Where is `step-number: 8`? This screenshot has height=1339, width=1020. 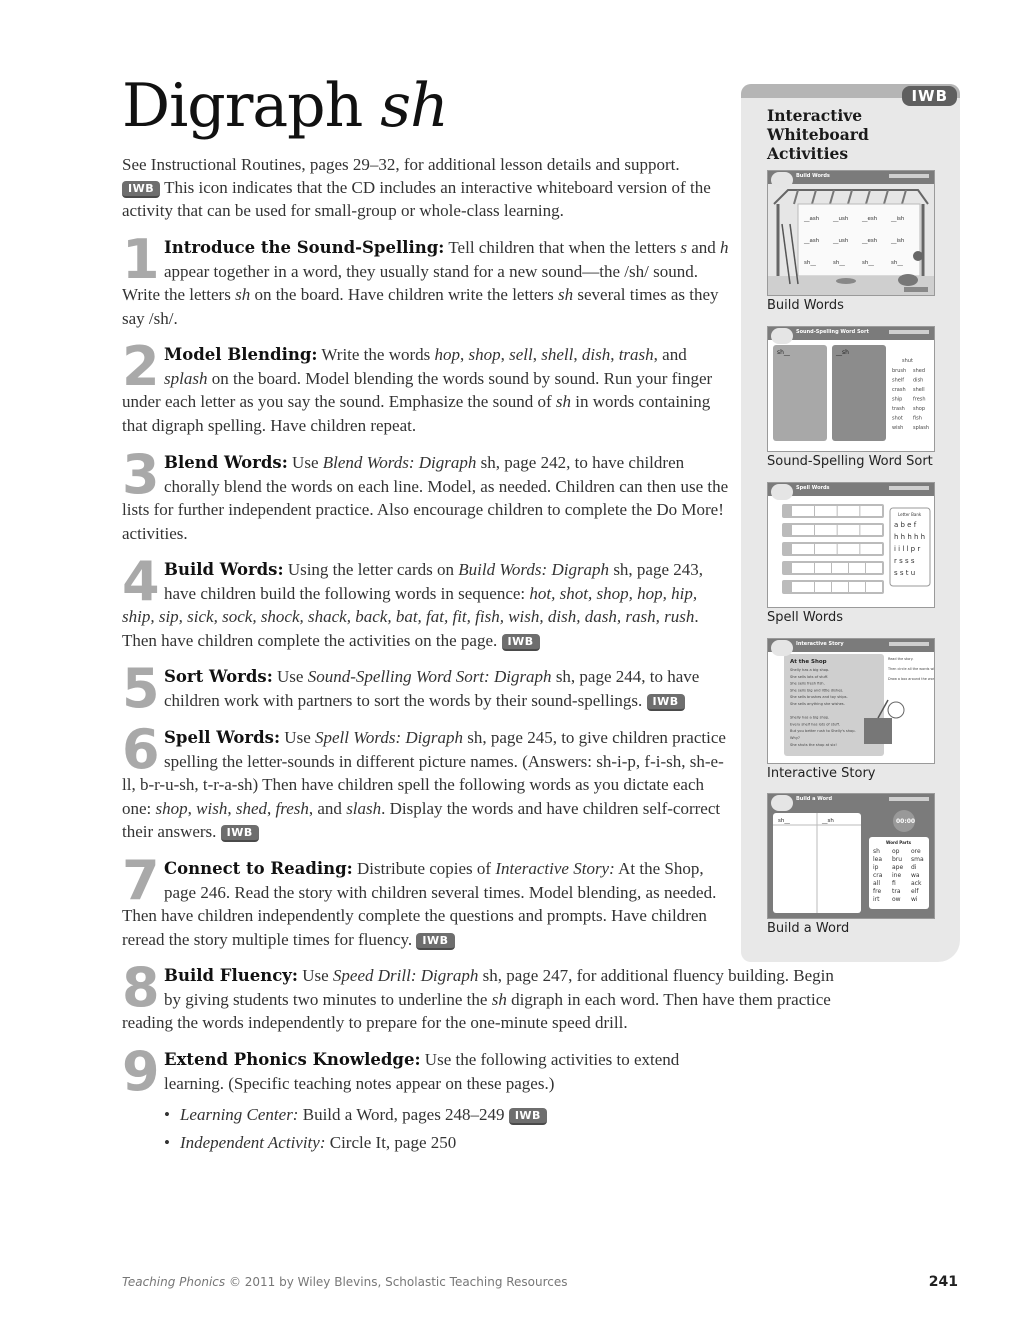 step-number: 8 is located at coordinates (141, 987).